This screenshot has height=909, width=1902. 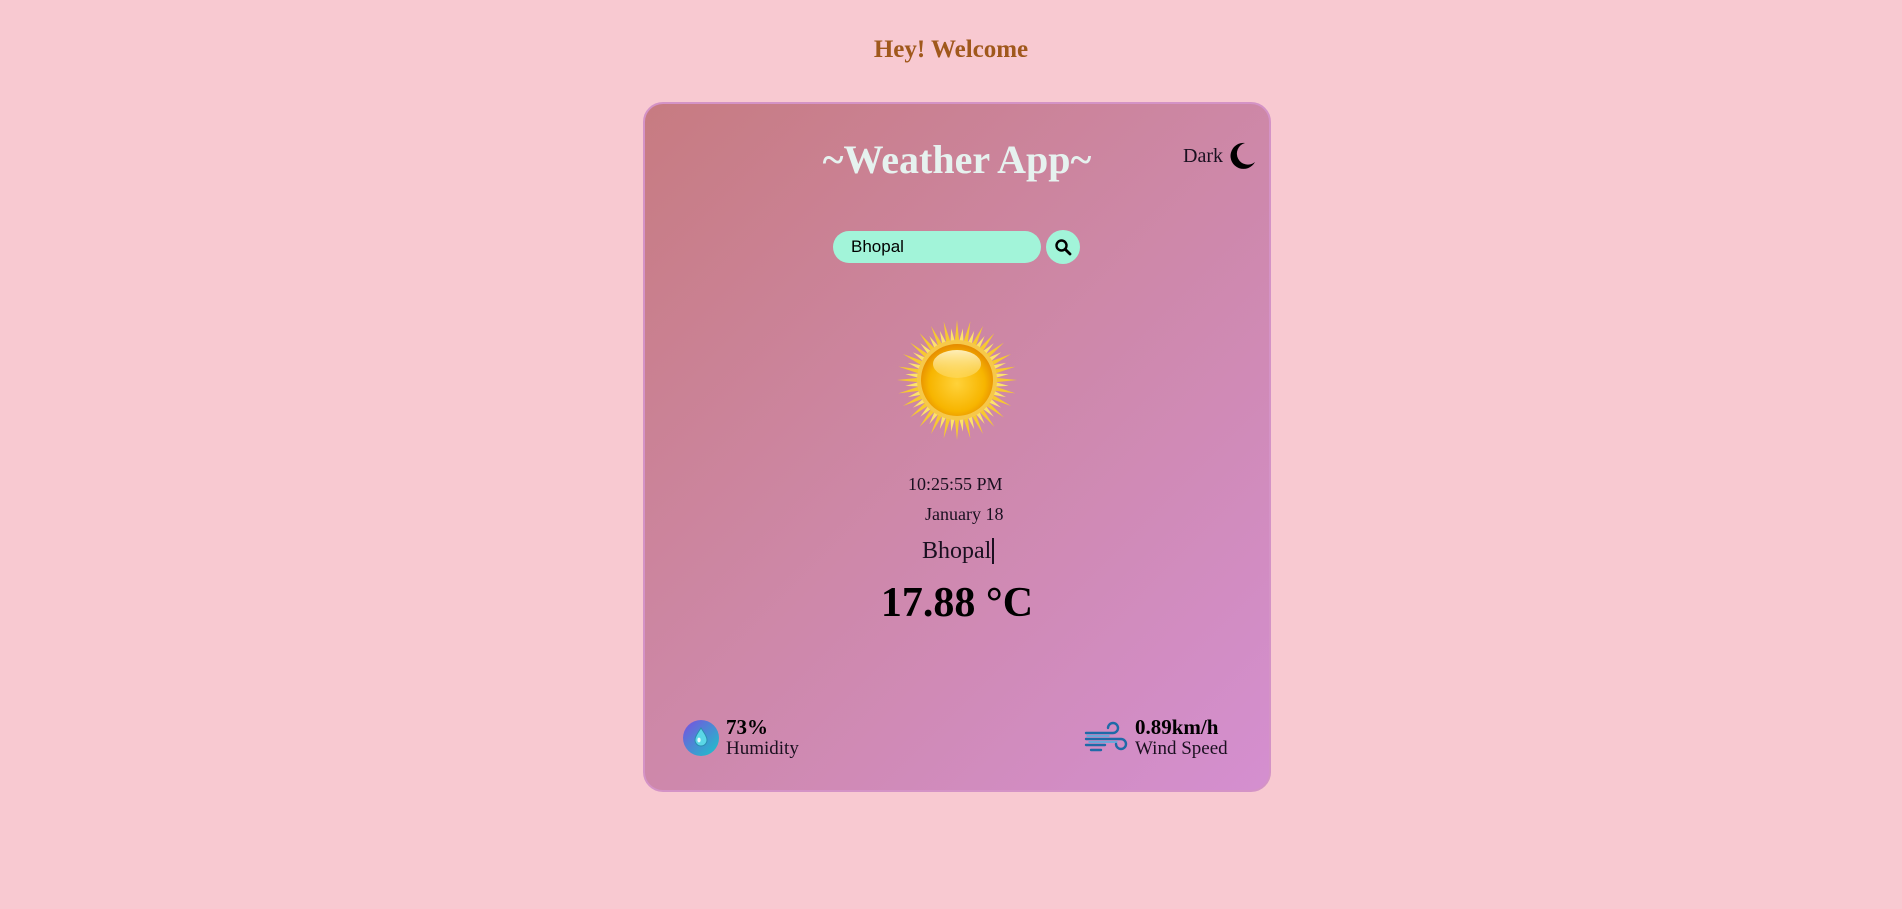 What do you see at coordinates (957, 380) in the screenshot?
I see `sun-icon` at bounding box center [957, 380].